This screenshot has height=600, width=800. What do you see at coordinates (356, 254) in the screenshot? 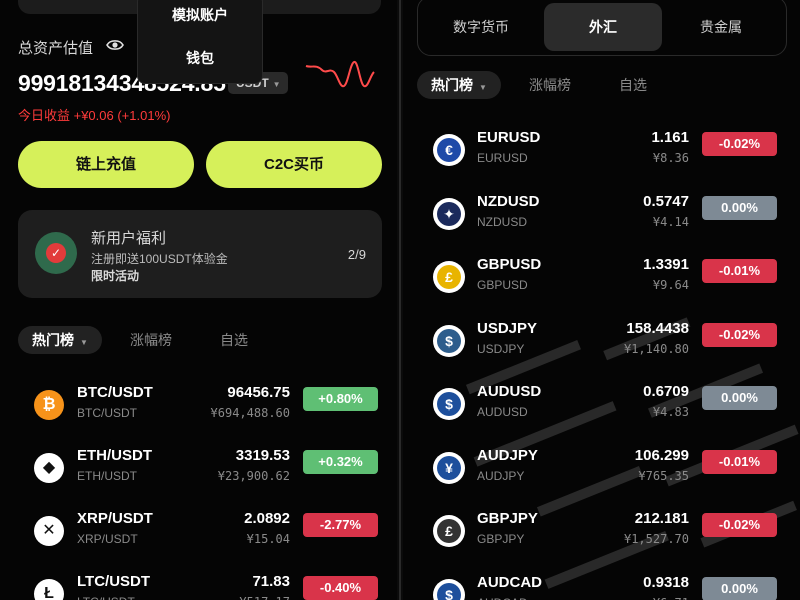
I see `promo-pagination: 2/9` at bounding box center [356, 254].